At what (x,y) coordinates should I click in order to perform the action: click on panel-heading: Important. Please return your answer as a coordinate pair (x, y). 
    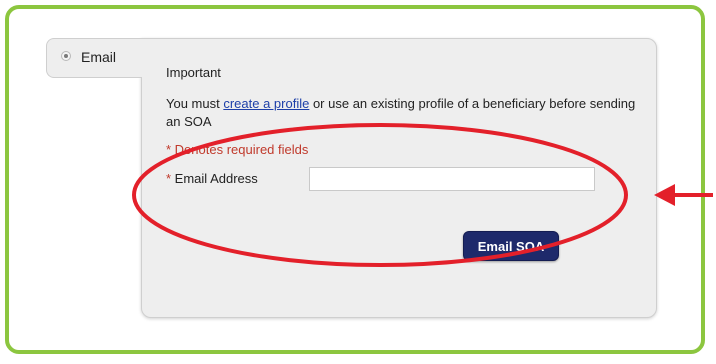
    Looking at the image, I should click on (193, 72).